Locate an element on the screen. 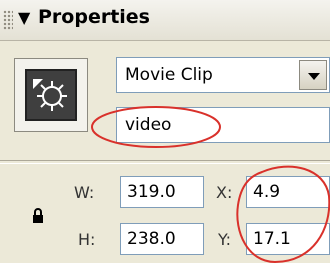 The height and width of the screenshot is (263, 330). dropdown-button is located at coordinates (313, 75).